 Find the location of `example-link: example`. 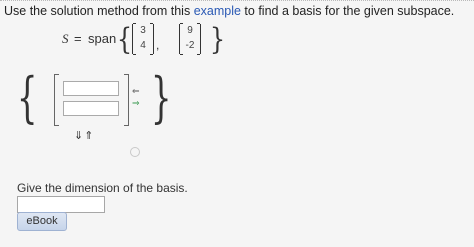

example-link: example is located at coordinates (217, 11).